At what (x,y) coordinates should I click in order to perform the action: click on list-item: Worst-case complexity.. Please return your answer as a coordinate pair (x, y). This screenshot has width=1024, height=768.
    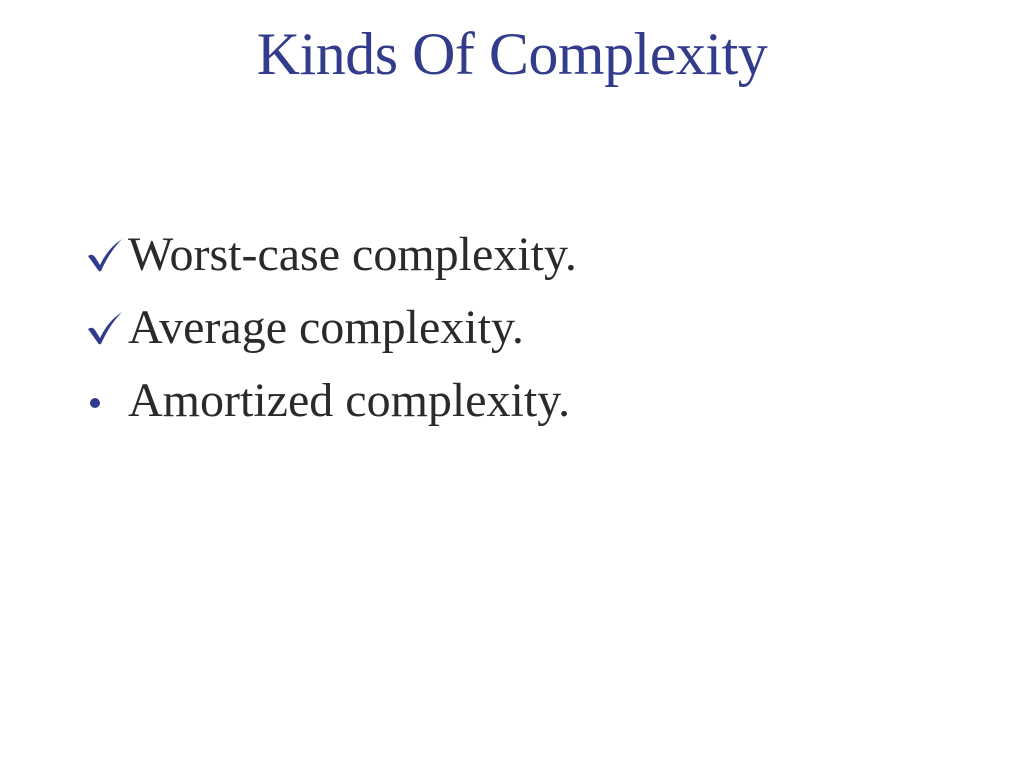
    Looking at the image, I should click on (331, 254).